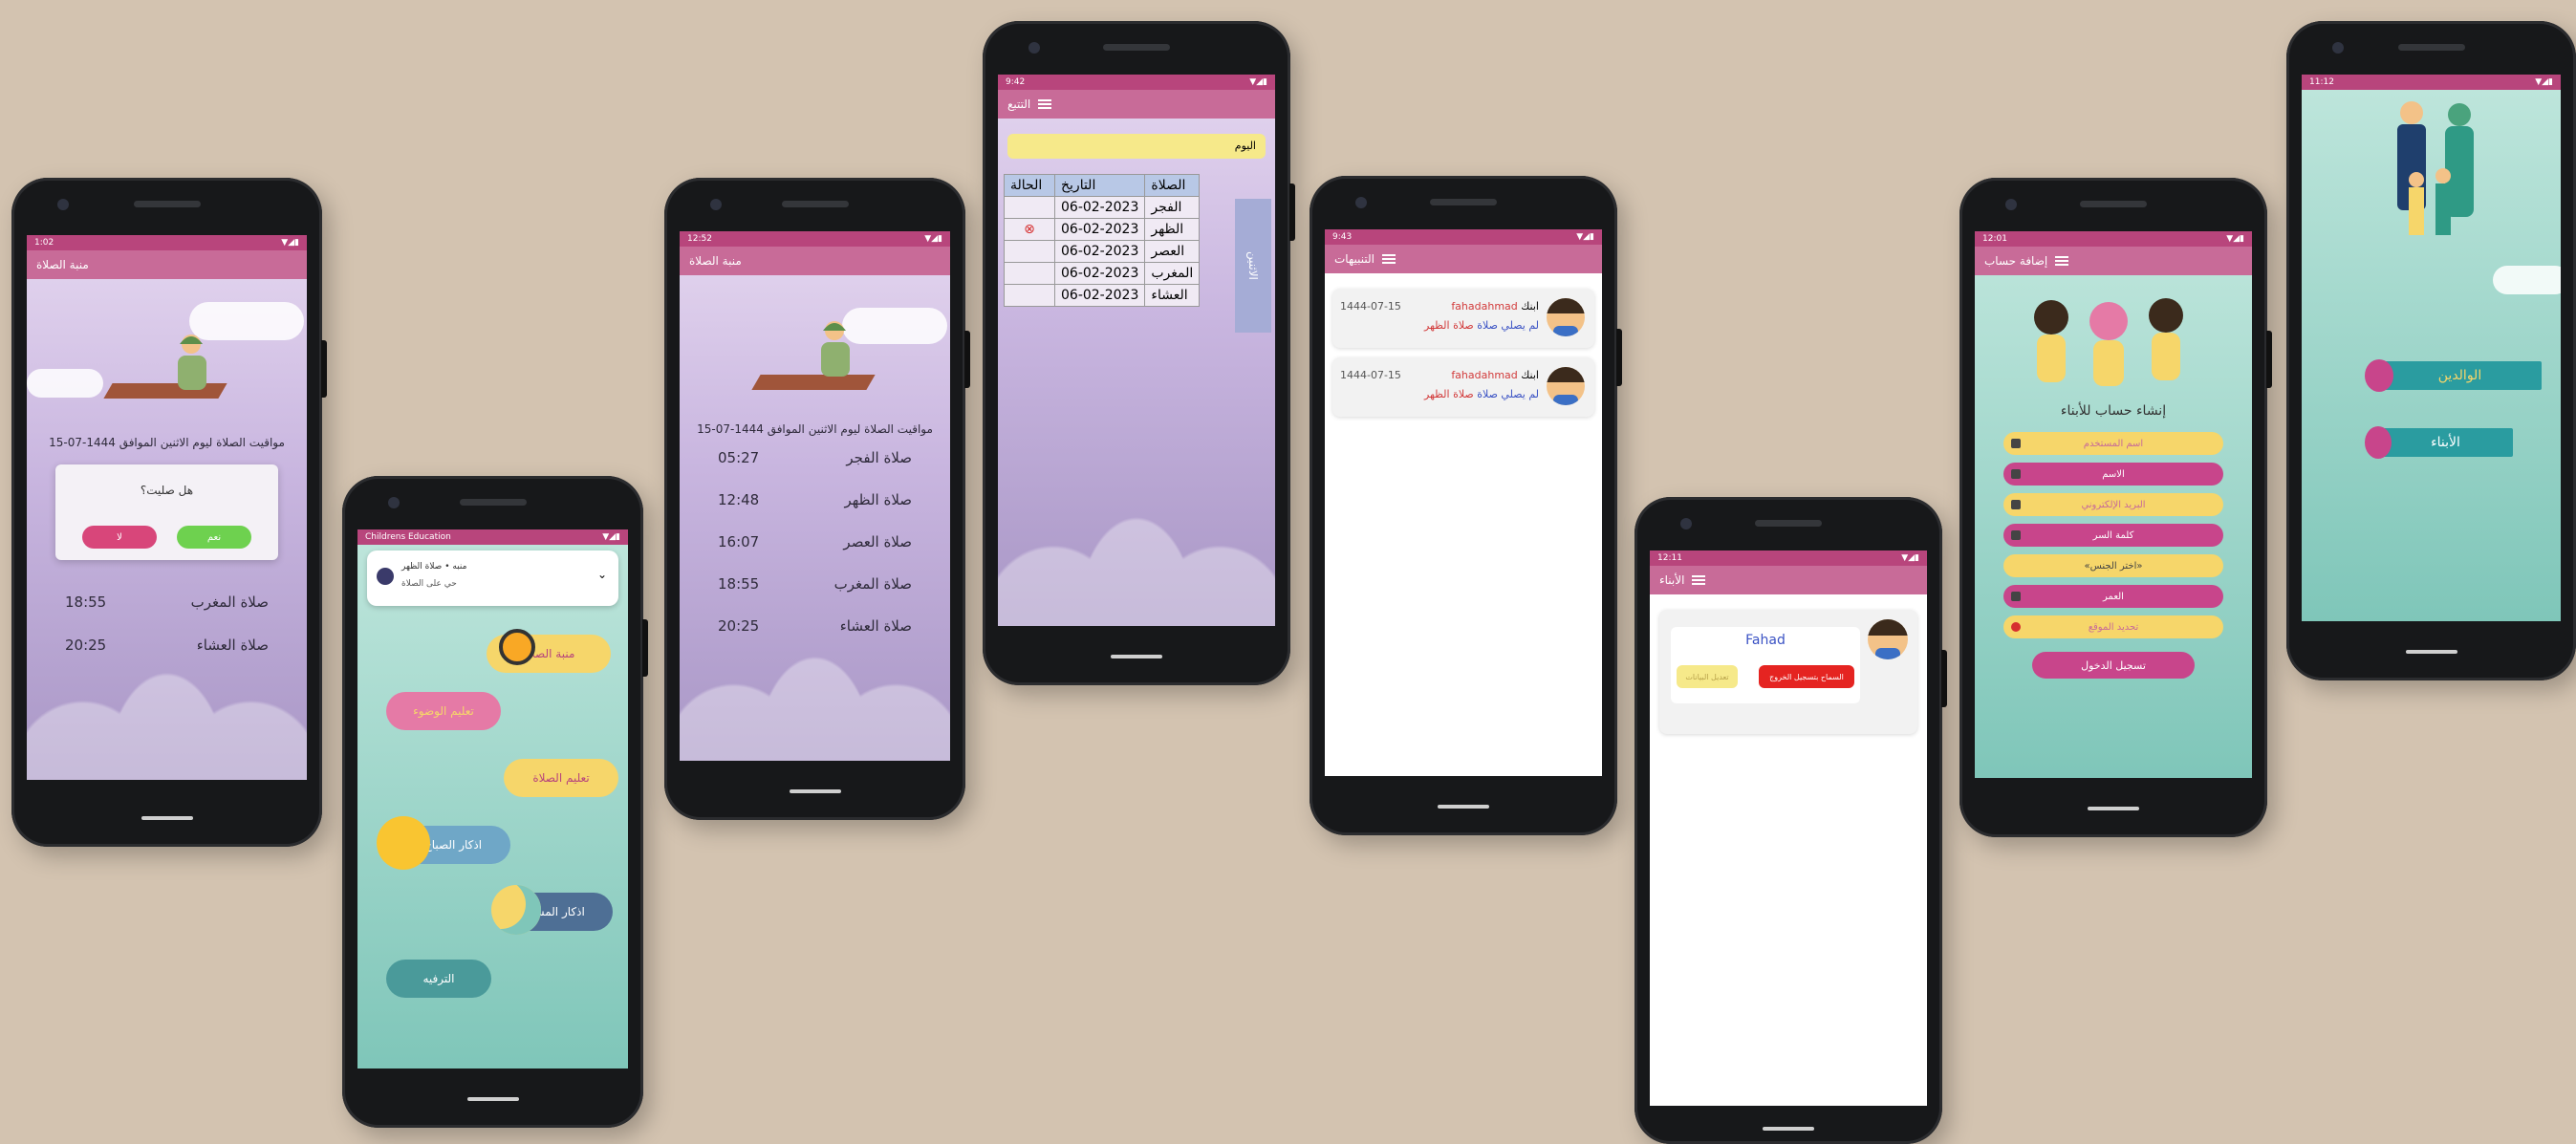 Image resolution: width=2576 pixels, height=1144 pixels. What do you see at coordinates (2431, 82) in the screenshot?
I see `status-bar: 11:12 ▼◢▮` at bounding box center [2431, 82].